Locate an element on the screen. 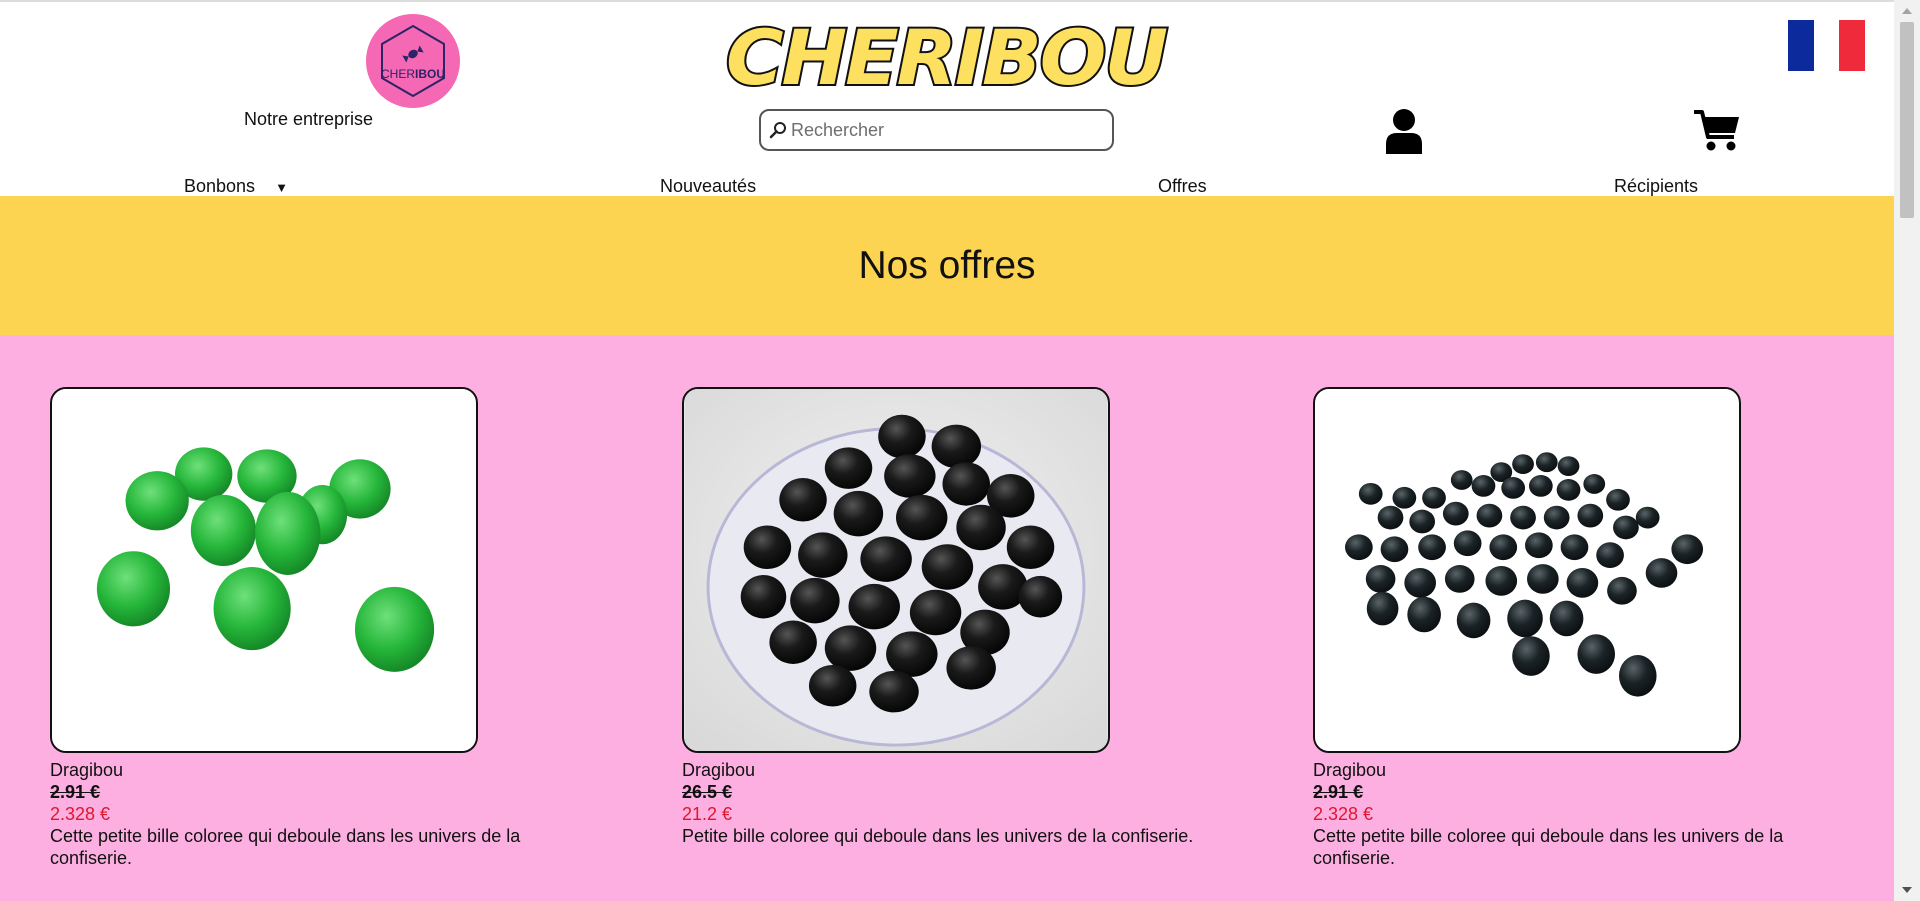 The height and width of the screenshot is (901, 1920). product-image-green-candy is located at coordinates (264, 570).